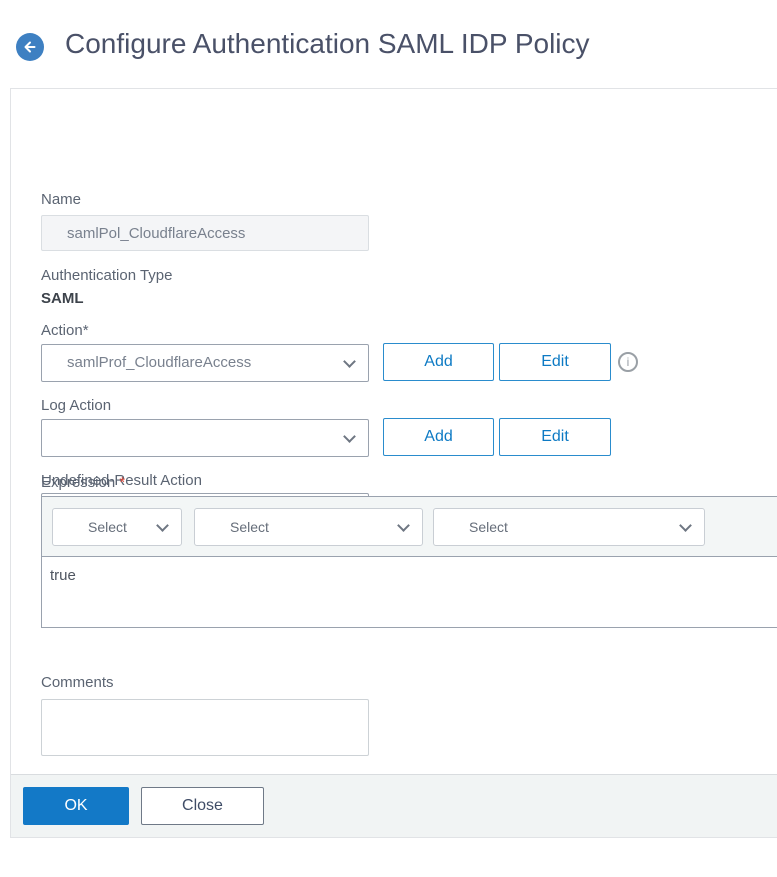 The height and width of the screenshot is (877, 777). What do you see at coordinates (438, 437) in the screenshot?
I see `log-action-add-button: Add` at bounding box center [438, 437].